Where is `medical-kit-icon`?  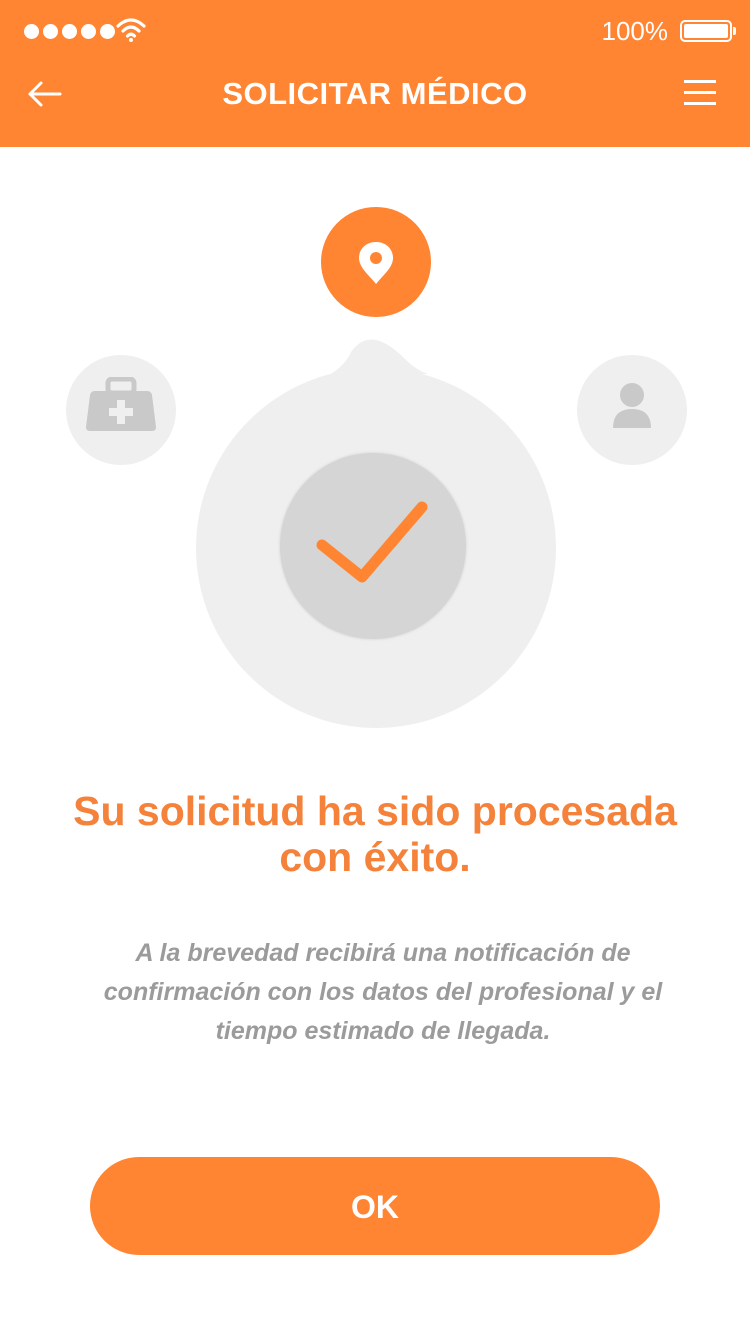
medical-kit-icon is located at coordinates (121, 404).